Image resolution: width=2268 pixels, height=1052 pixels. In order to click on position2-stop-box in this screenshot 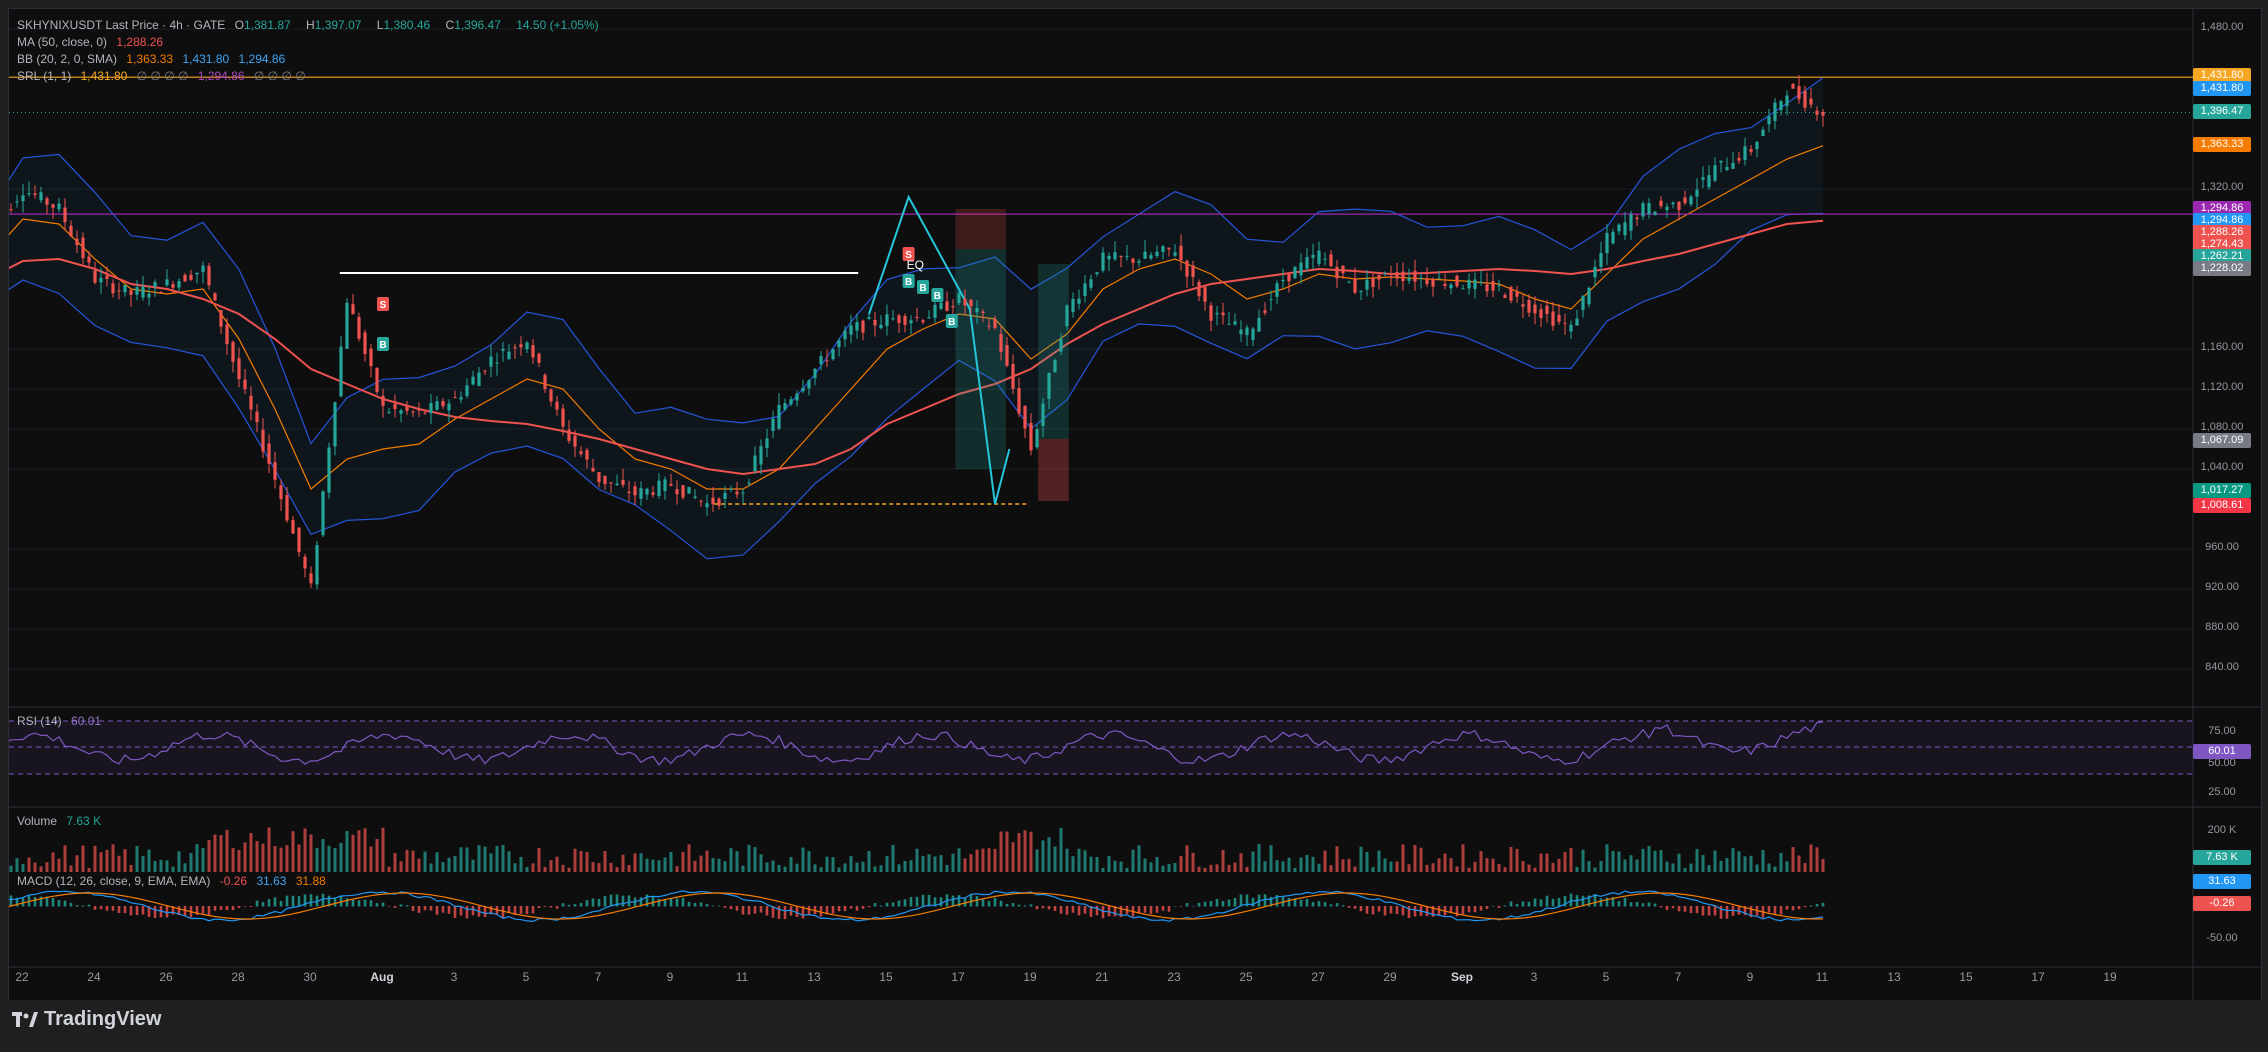, I will do `click(1053, 470)`.